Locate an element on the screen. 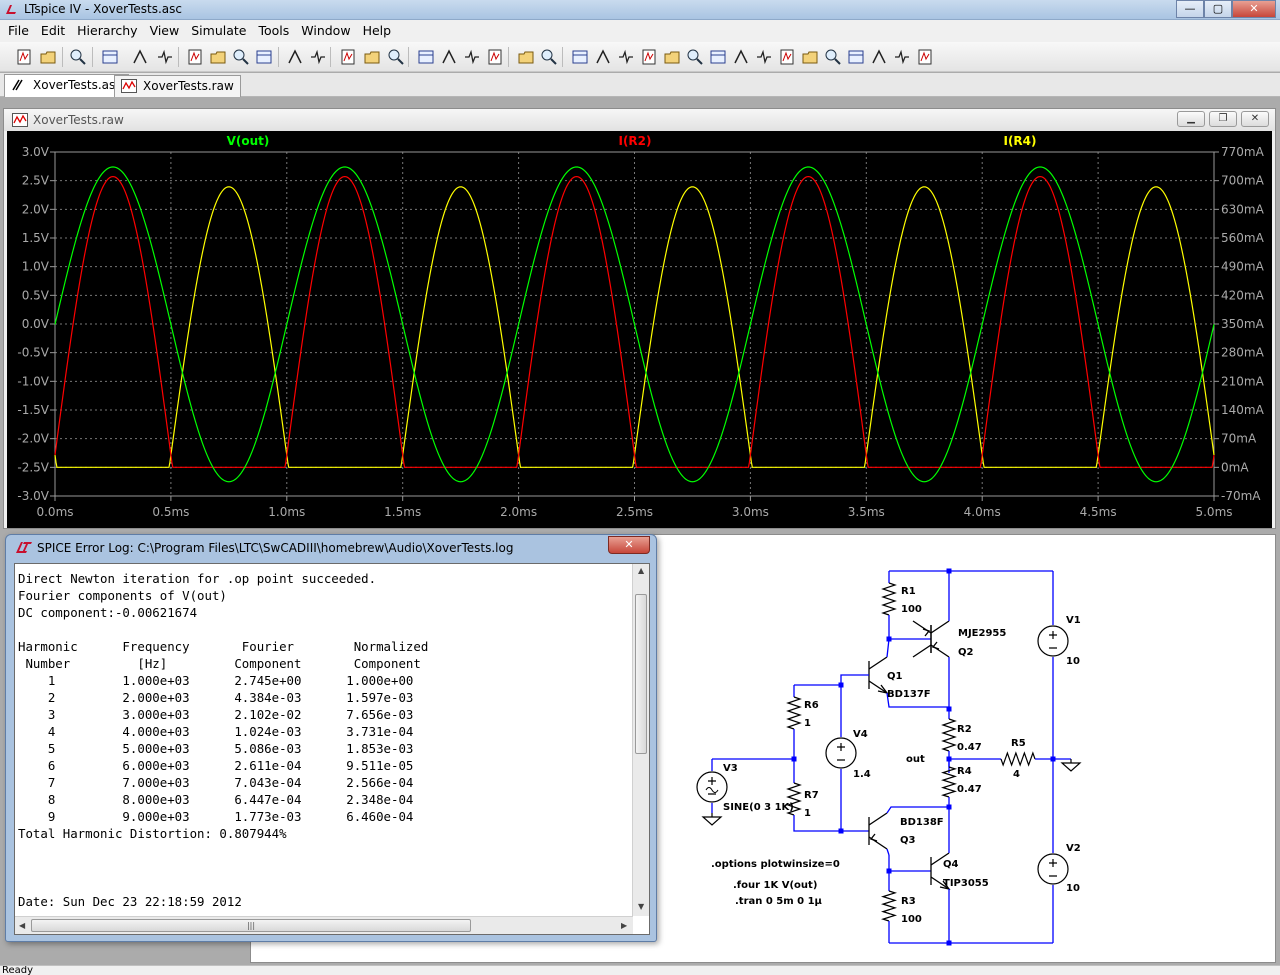 This screenshot has width=1280, height=975. spice-directive-icon is located at coordinates (925, 57).